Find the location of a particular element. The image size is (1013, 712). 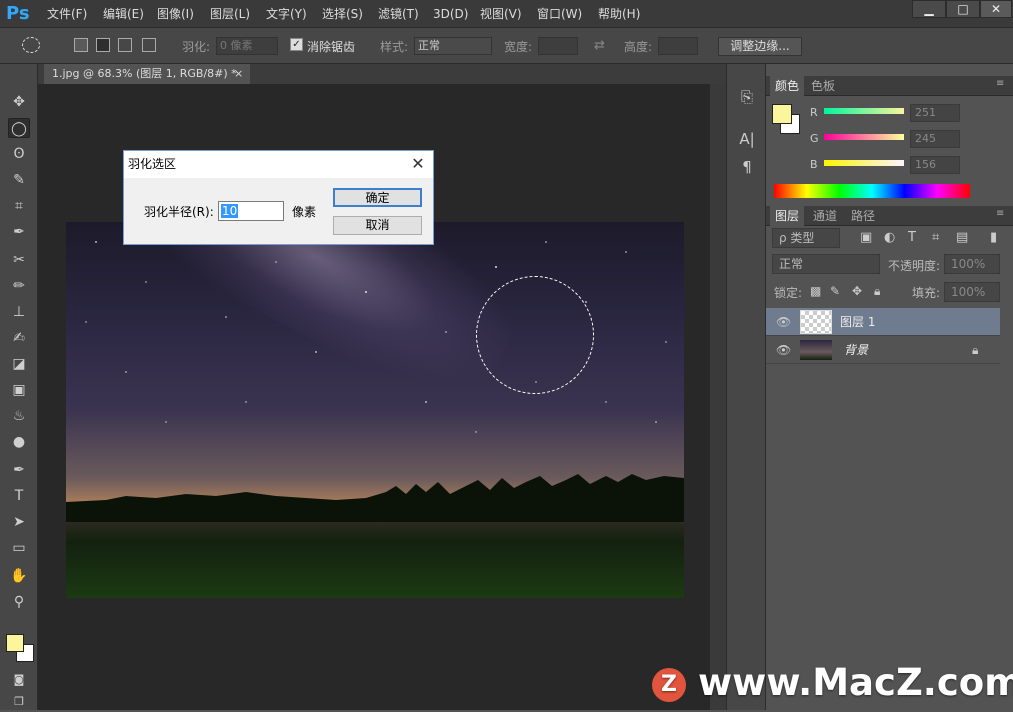

unit-label: 像素 is located at coordinates (304, 212).